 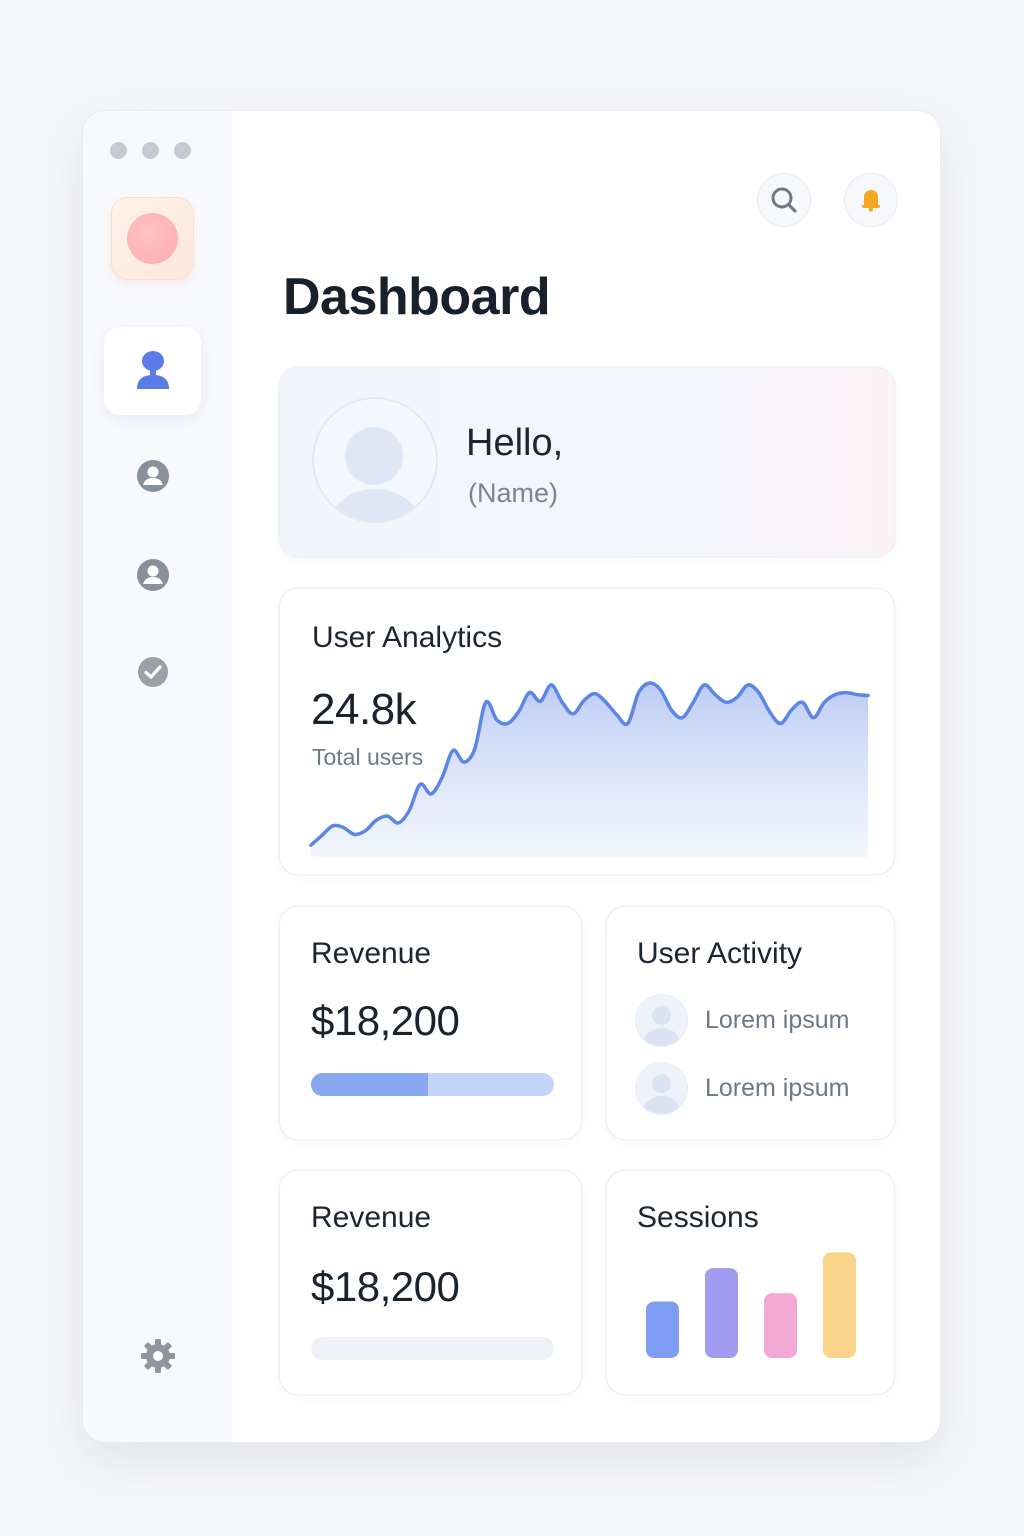 I want to click on minimize-window-button, so click(x=150, y=150).